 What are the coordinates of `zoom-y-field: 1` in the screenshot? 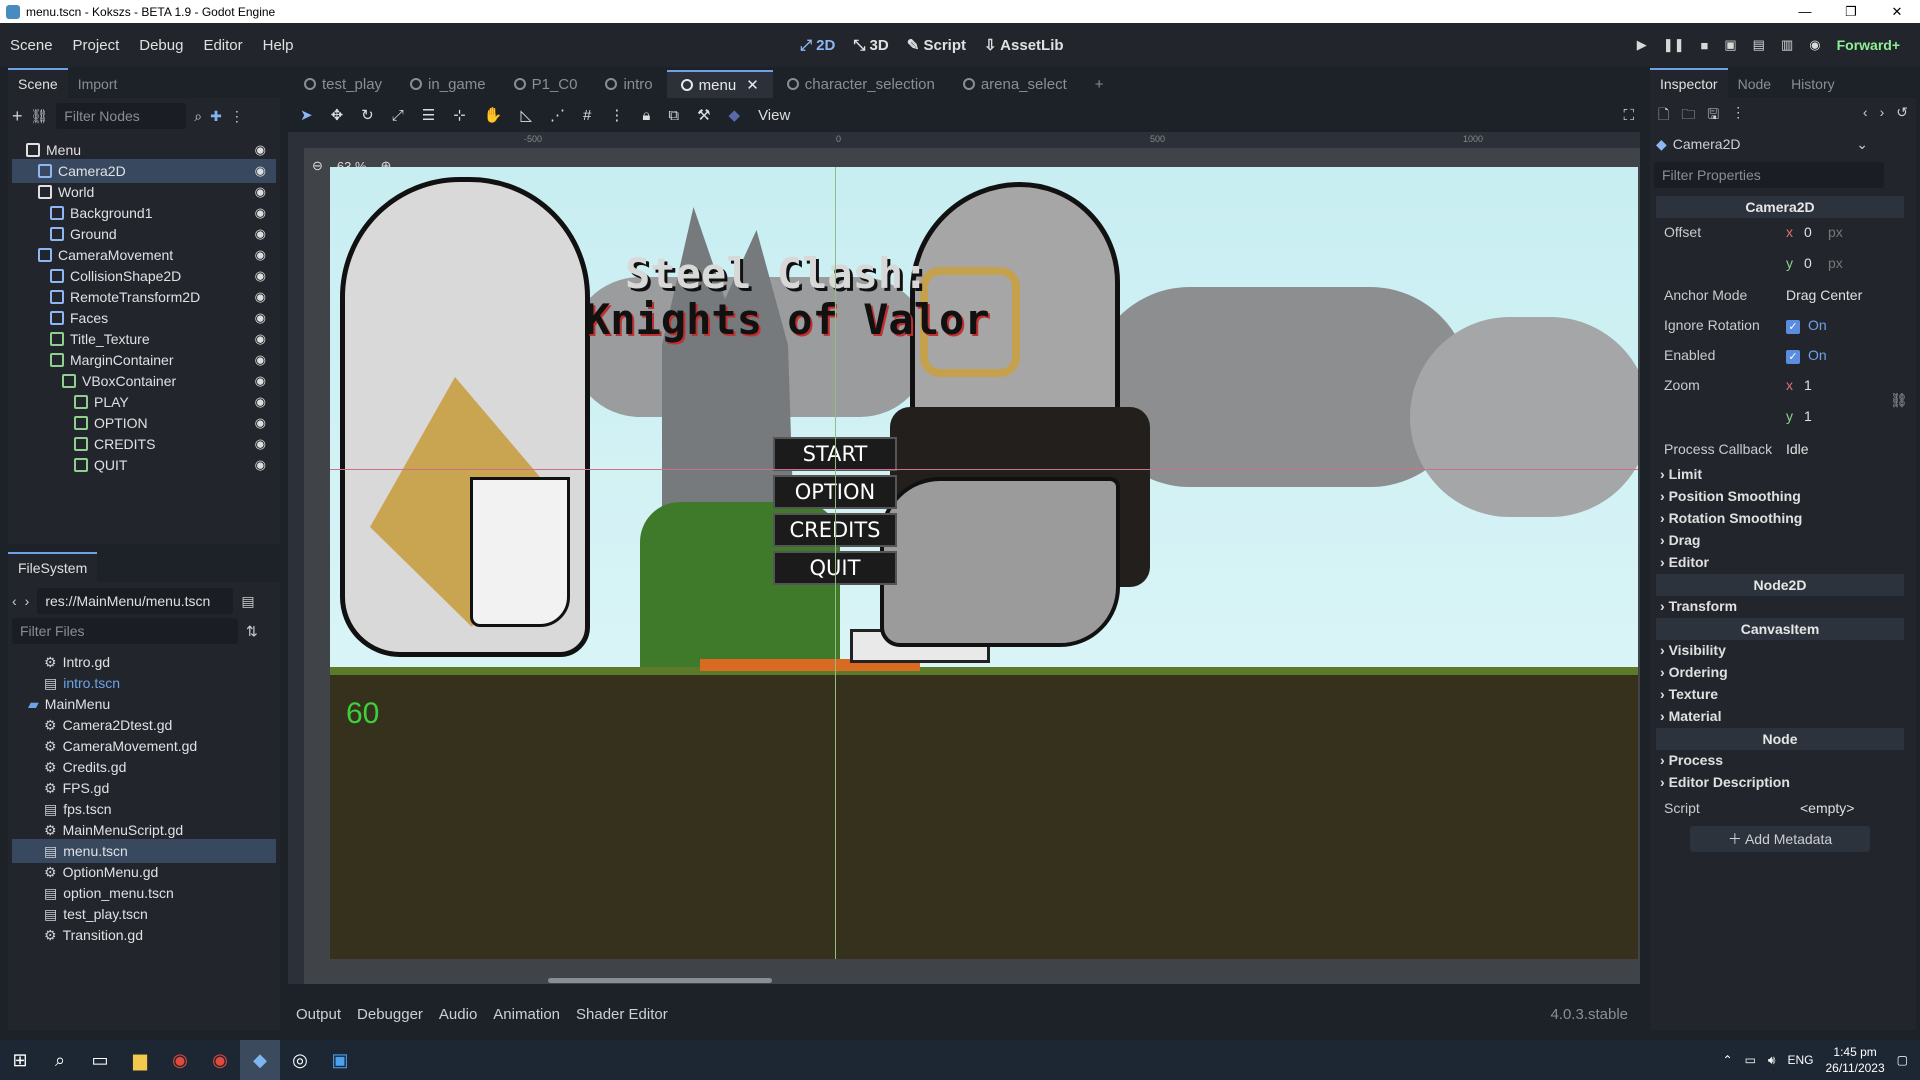 It's located at (1808, 416).